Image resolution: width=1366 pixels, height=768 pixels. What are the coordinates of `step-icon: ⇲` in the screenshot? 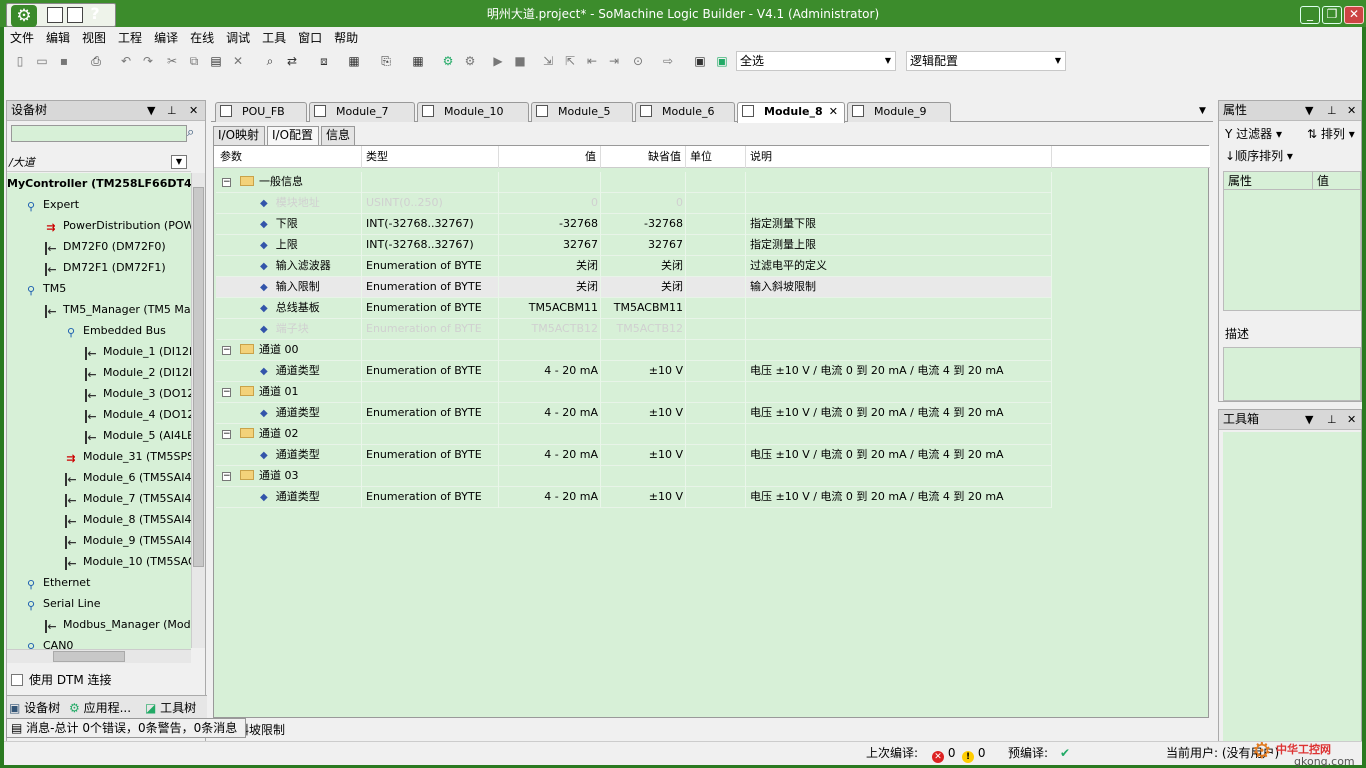 It's located at (548, 61).